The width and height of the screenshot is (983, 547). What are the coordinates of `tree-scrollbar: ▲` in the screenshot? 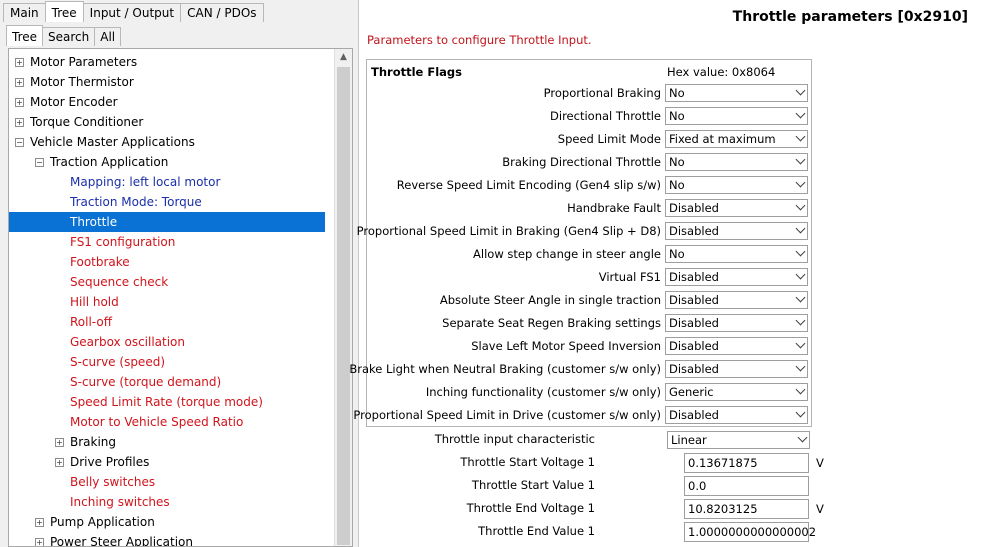 It's located at (343, 297).